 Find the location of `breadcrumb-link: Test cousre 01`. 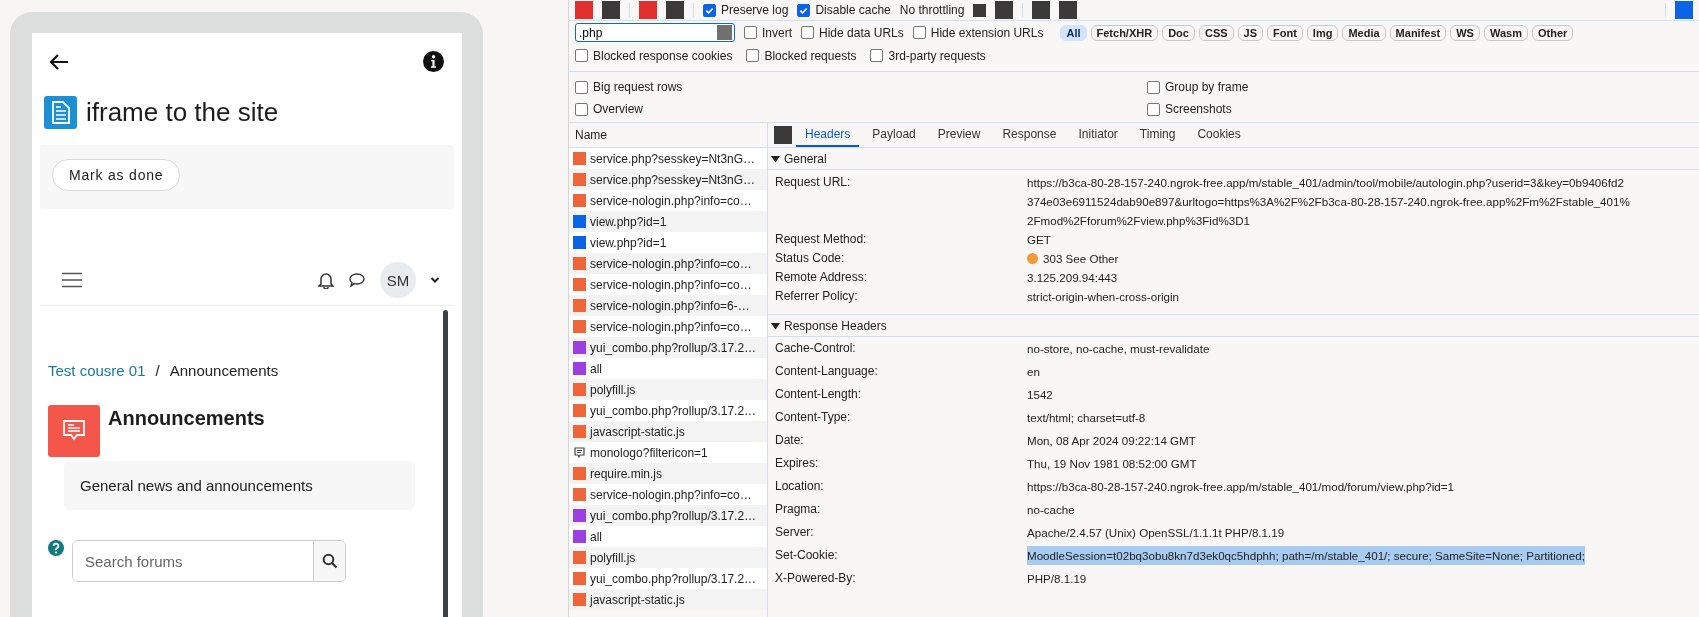

breadcrumb-link: Test cousre 01 is located at coordinates (97, 370).